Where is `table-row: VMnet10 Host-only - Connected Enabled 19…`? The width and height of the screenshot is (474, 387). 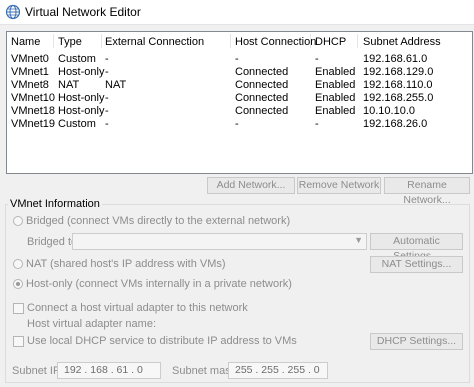
table-row: VMnet10 Host-only - Connected Enabled 19… is located at coordinates (239, 98).